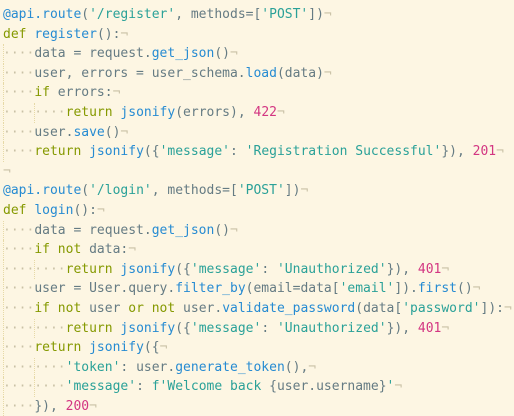 The width and height of the screenshot is (514, 416). I want to click on code-token: user, errors = user_schema., so click(140, 73).